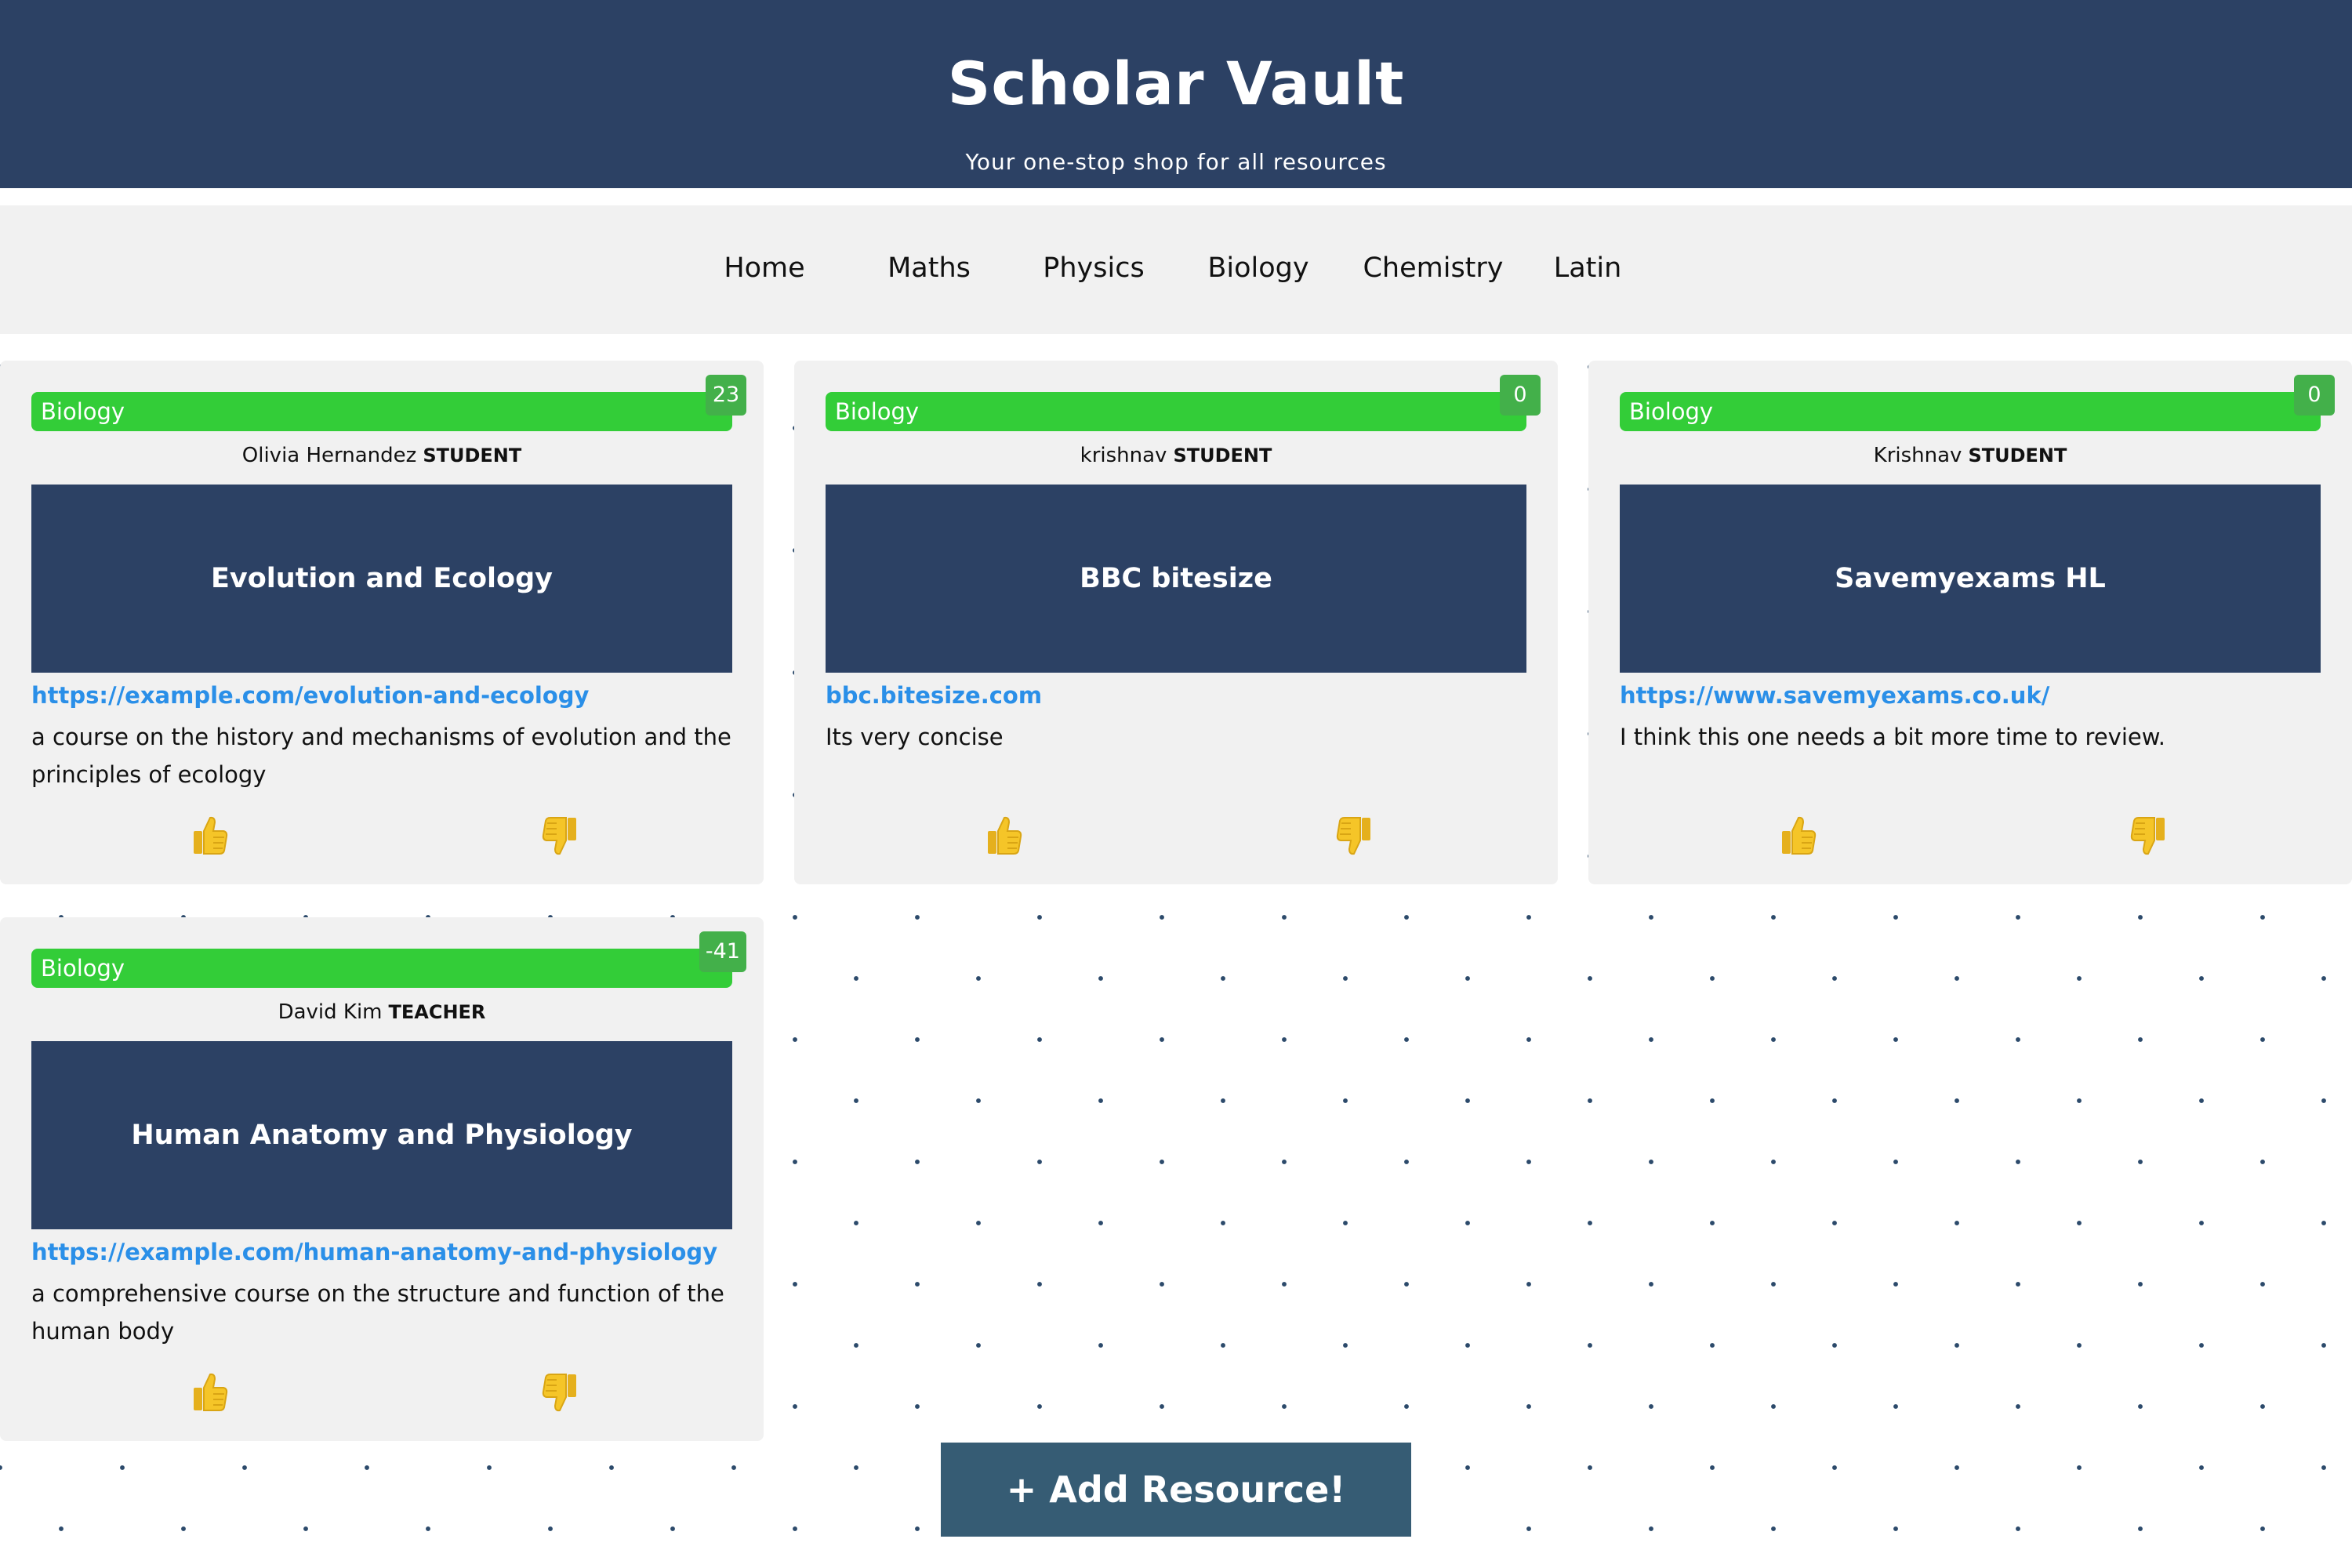 The image size is (2352, 1568). Describe the element at coordinates (437, 1012) in the screenshot. I see `author-role: TEACHER` at that location.